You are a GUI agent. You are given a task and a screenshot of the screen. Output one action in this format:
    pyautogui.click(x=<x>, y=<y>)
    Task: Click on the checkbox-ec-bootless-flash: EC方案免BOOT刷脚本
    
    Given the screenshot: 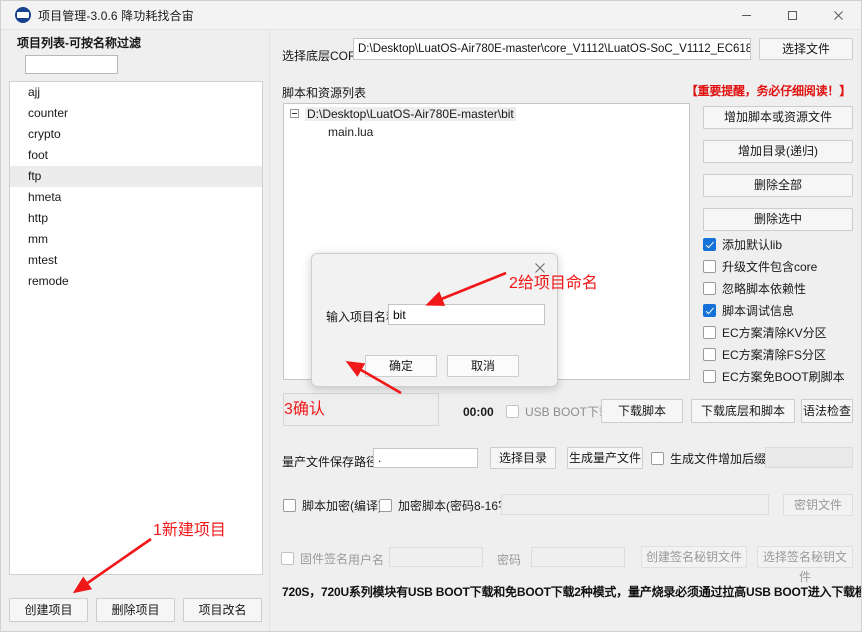 What is the action you would take?
    pyautogui.click(x=780, y=376)
    